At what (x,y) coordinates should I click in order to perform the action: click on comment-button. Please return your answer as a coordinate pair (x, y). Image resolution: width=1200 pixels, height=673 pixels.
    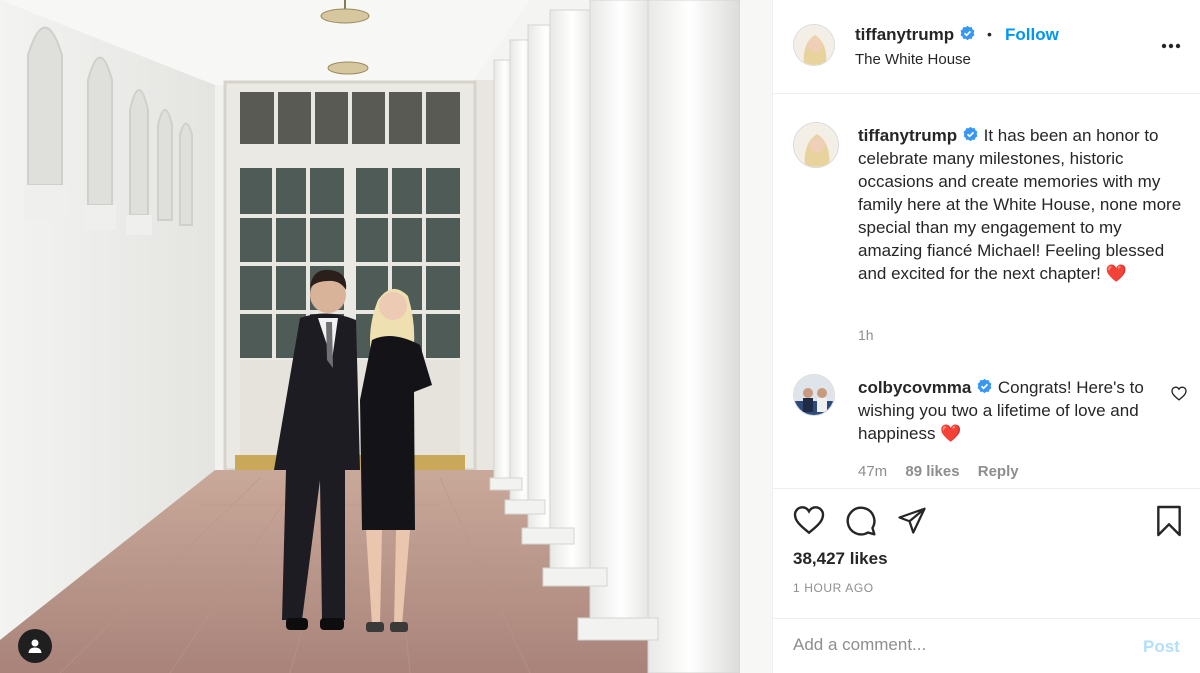
    Looking at the image, I should click on (861, 523).